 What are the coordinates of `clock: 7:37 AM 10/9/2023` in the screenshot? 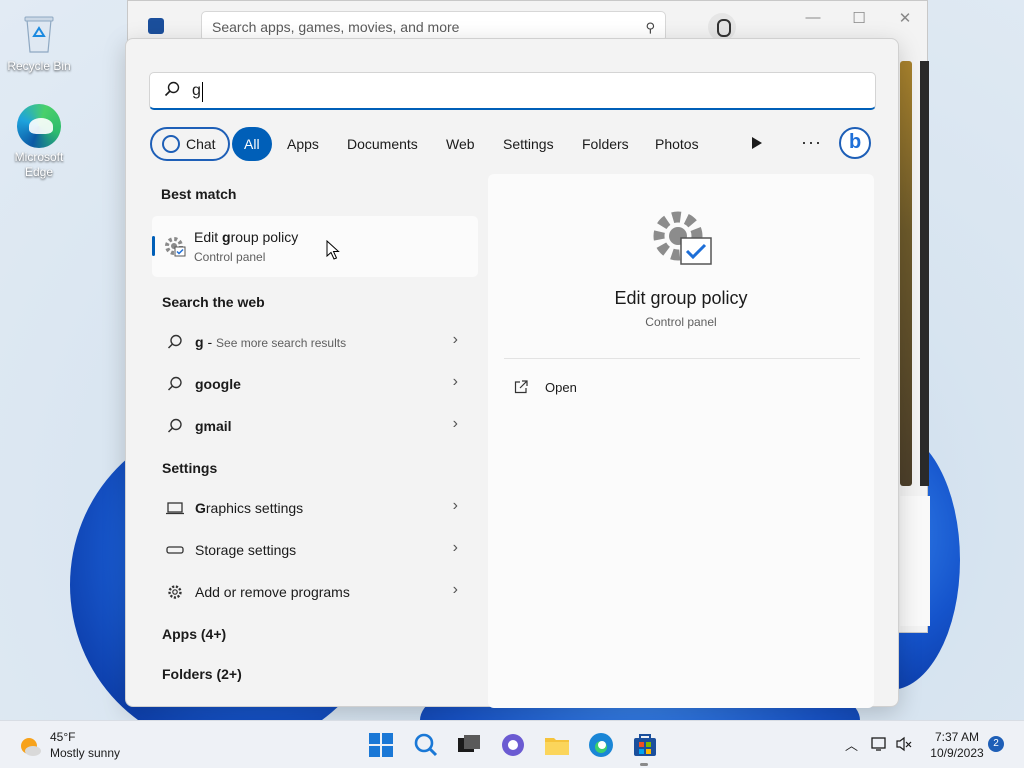 It's located at (957, 745).